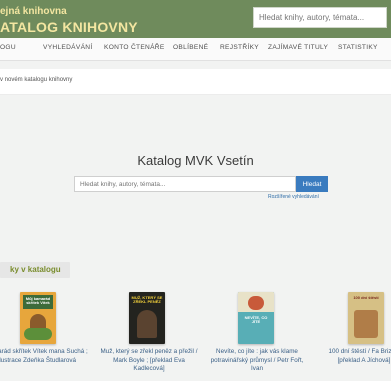 This screenshot has width=391, height=381. I want to click on nav-item-vyhledavani: VYHLEDÁVÁNÍ, so click(67, 47).